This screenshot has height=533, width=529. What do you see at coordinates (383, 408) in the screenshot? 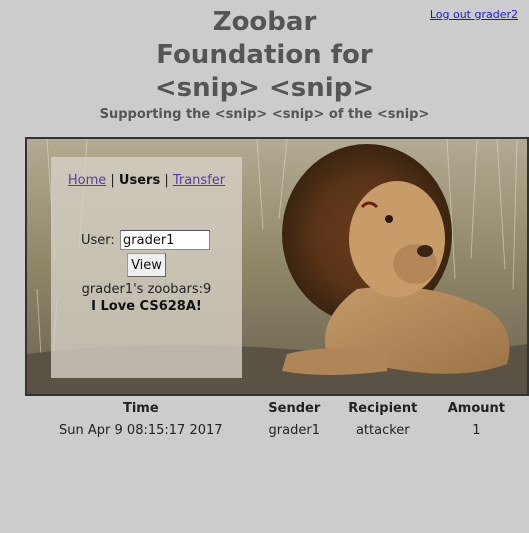
I see `column-header-recipient: Recipient` at bounding box center [383, 408].